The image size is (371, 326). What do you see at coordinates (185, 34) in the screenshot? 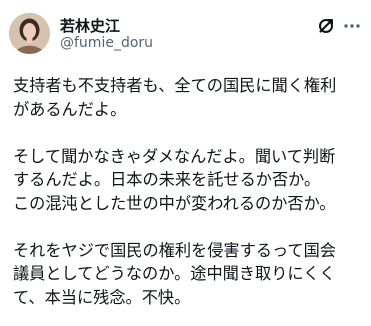
I see `tweet-header: 若林史江 @fumie_doru` at bounding box center [185, 34].